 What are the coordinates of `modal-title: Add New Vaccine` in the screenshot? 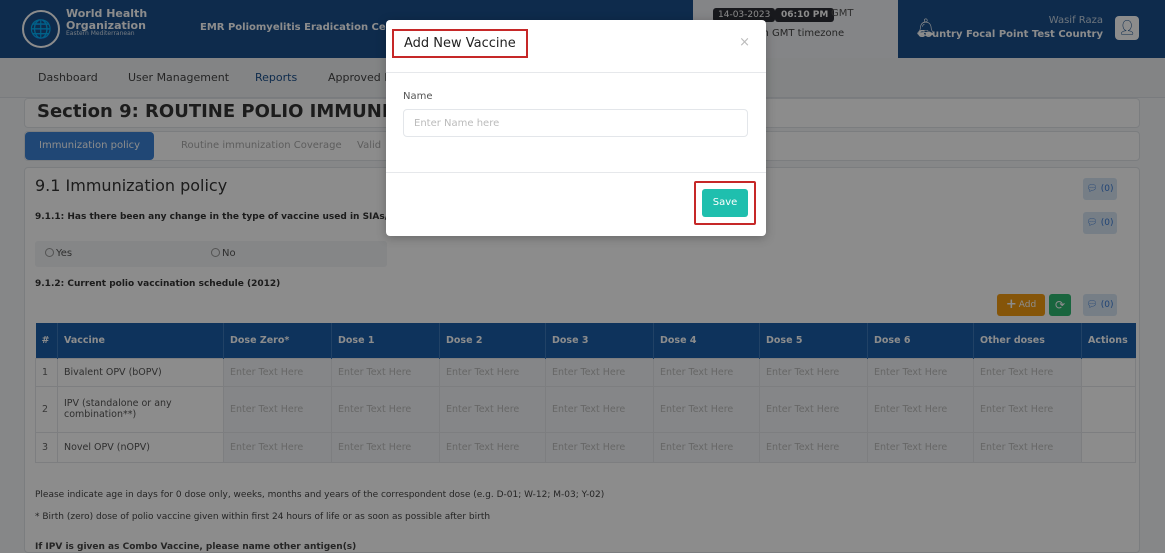 It's located at (460, 43).